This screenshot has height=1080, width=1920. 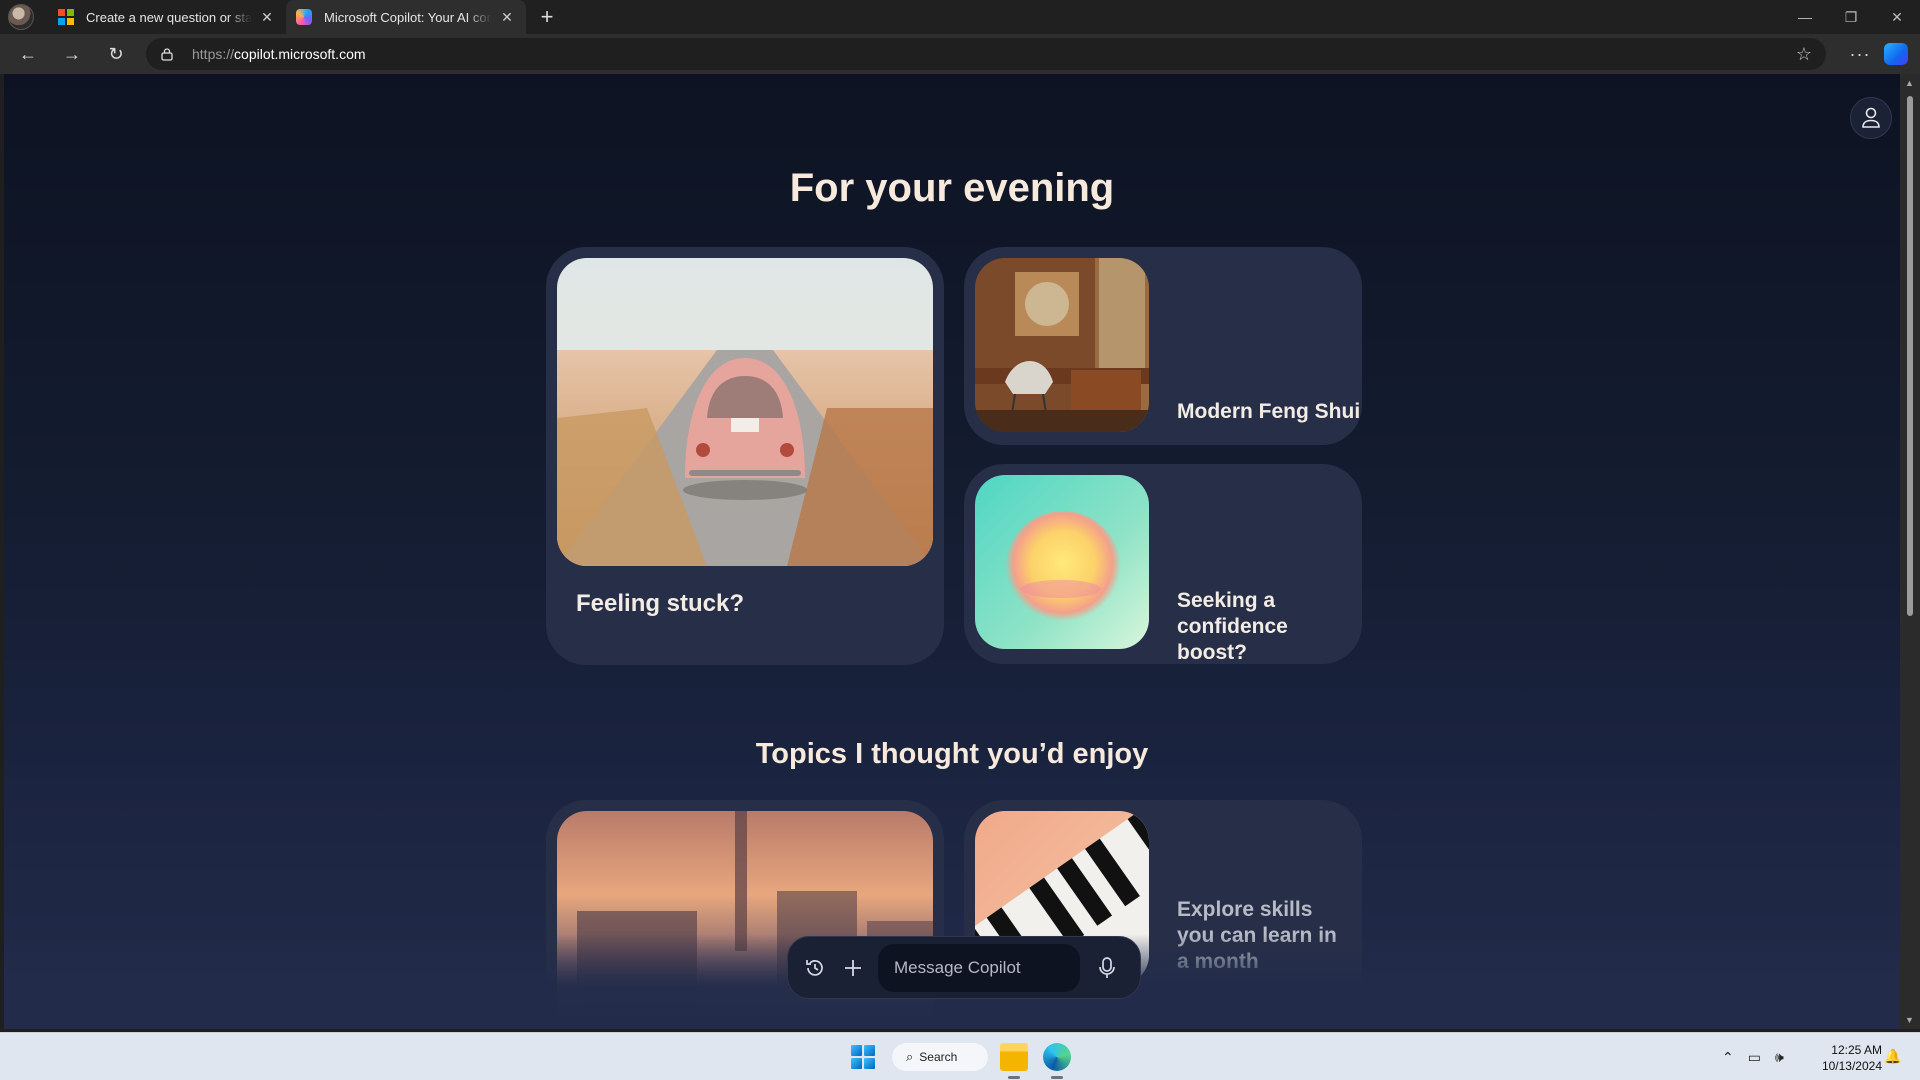 I want to click on file-explorer-icon, so click(x=1014, y=1057).